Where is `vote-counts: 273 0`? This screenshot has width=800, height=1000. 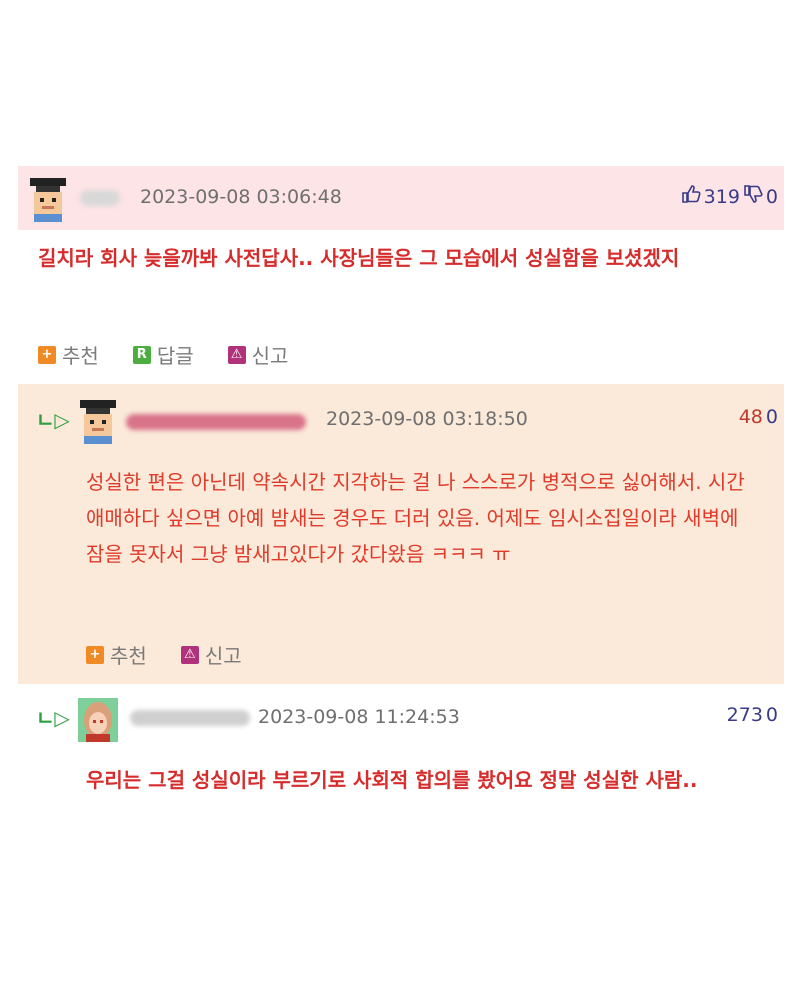
vote-counts: 273 0 is located at coordinates (752, 715).